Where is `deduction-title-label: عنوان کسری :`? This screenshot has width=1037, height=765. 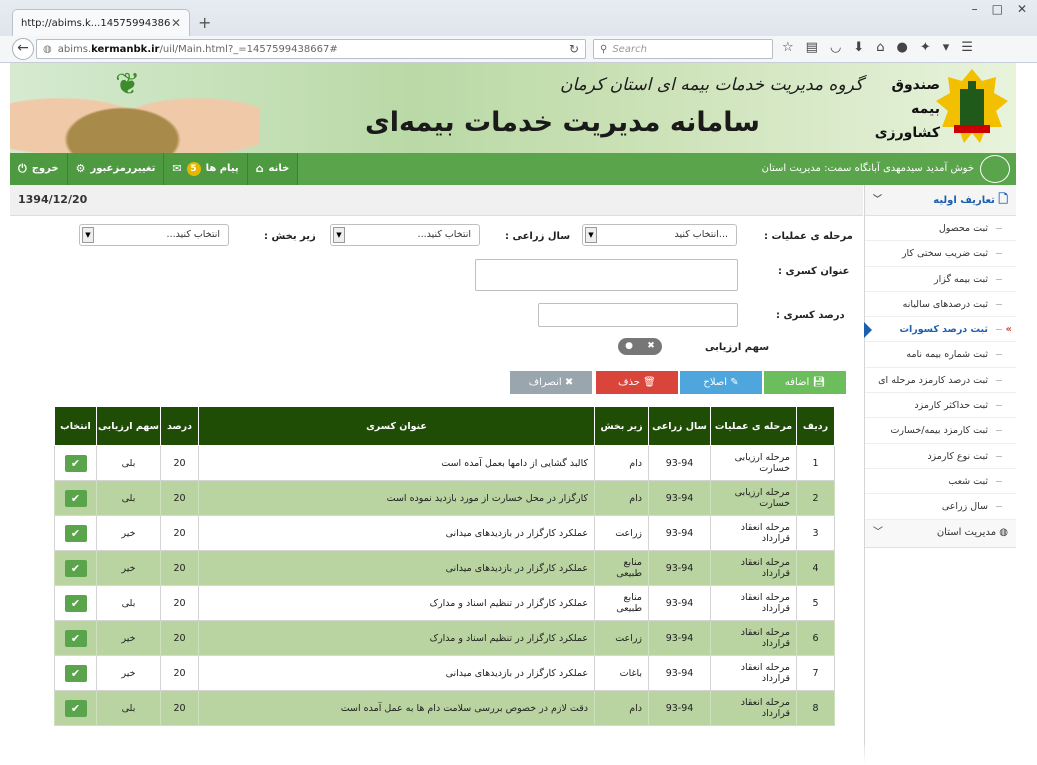
deduction-title-label: عنوان کسری : is located at coordinates (814, 271).